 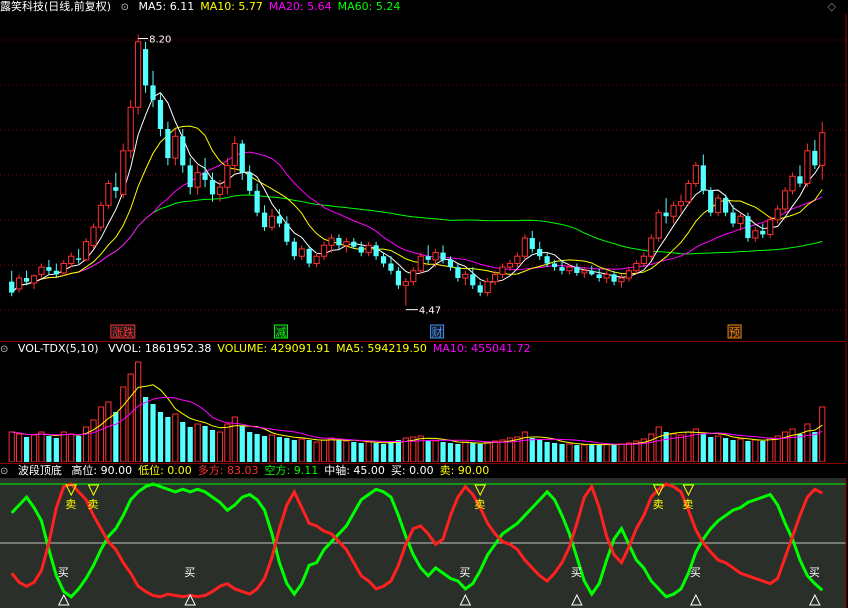 I want to click on low-label: 4.47, so click(x=430, y=311).